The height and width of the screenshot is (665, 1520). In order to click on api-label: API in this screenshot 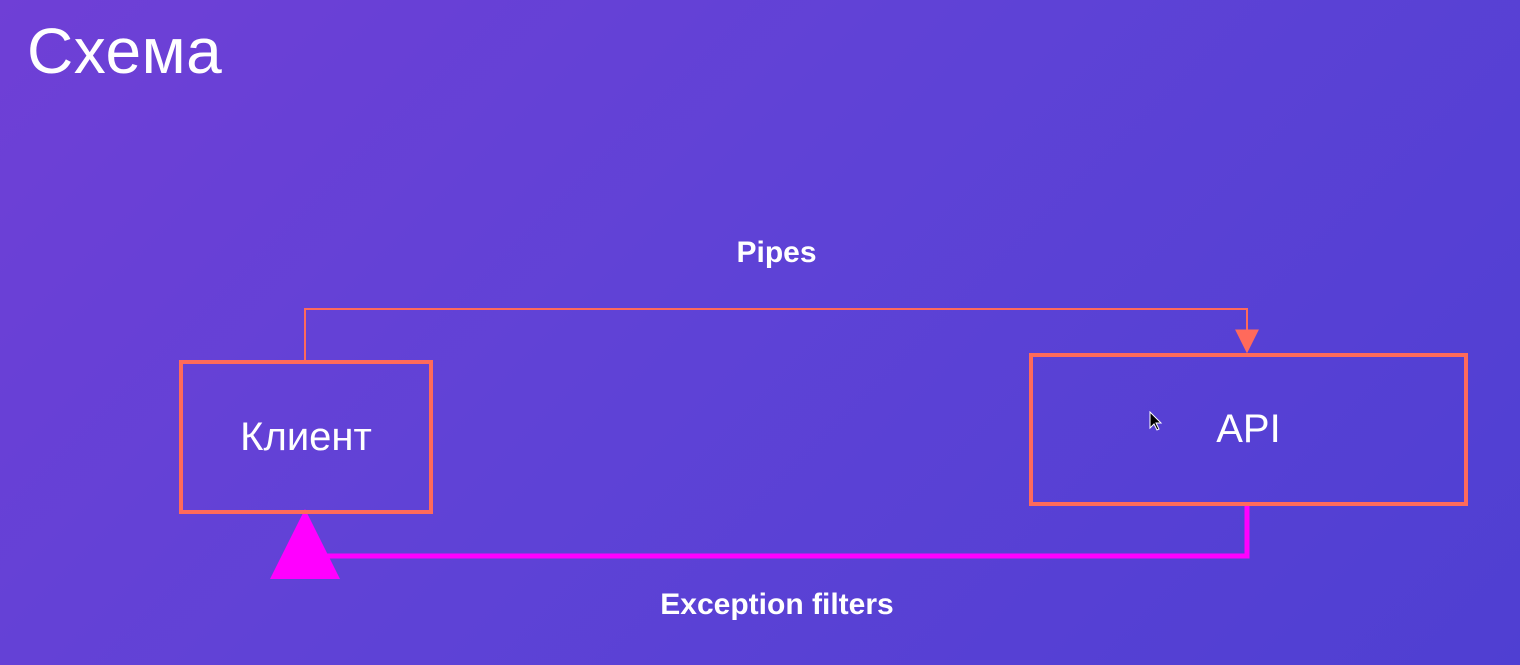, I will do `click(1248, 429)`.